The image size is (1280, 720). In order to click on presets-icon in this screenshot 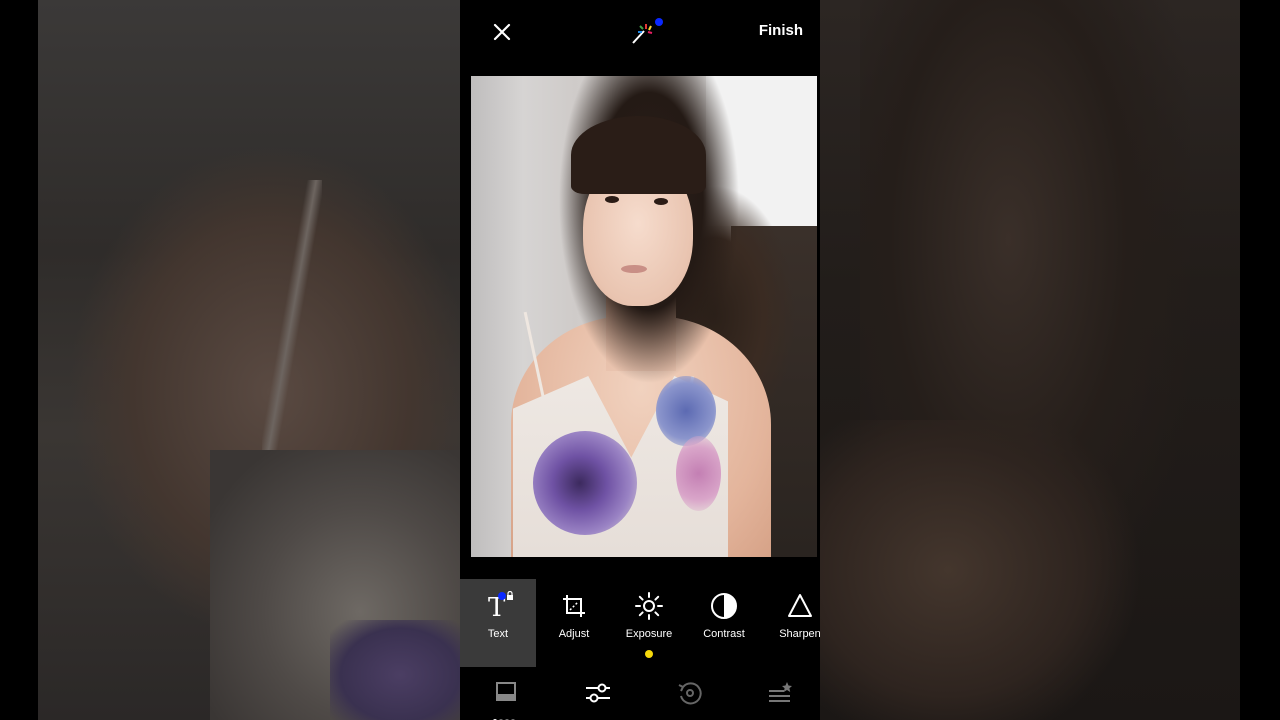, I will do `click(780, 692)`.